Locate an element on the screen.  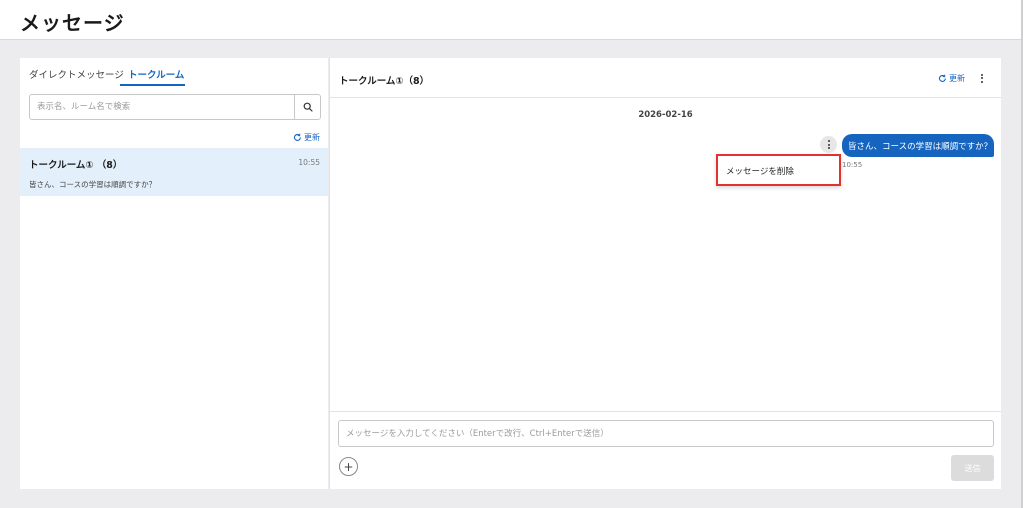
tab-direct-messages: ダイレクトメッセージ is located at coordinates (76, 74).